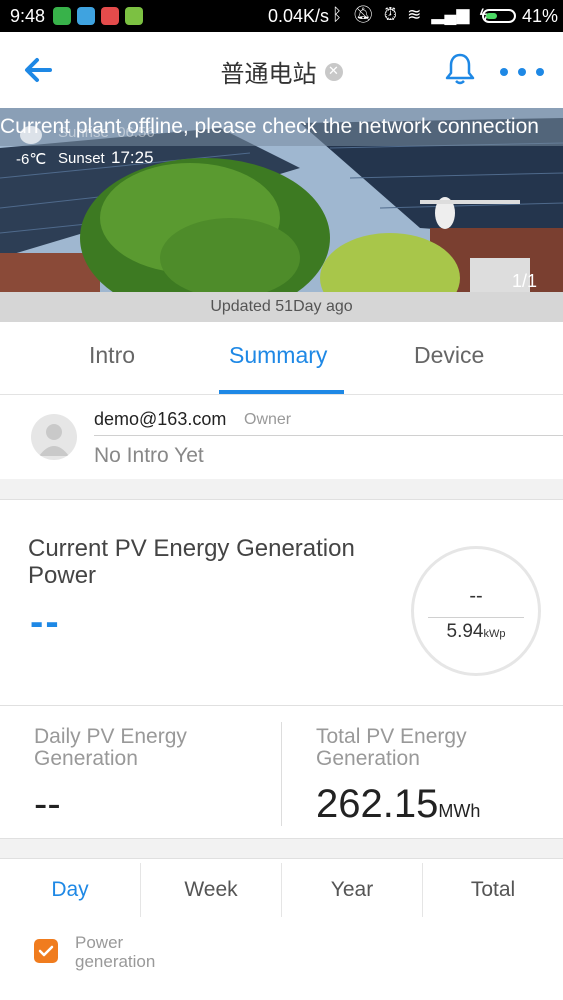 This screenshot has width=563, height=1000. What do you see at coordinates (414, 14) in the screenshot?
I see `wifi-icon: ≋` at bounding box center [414, 14].